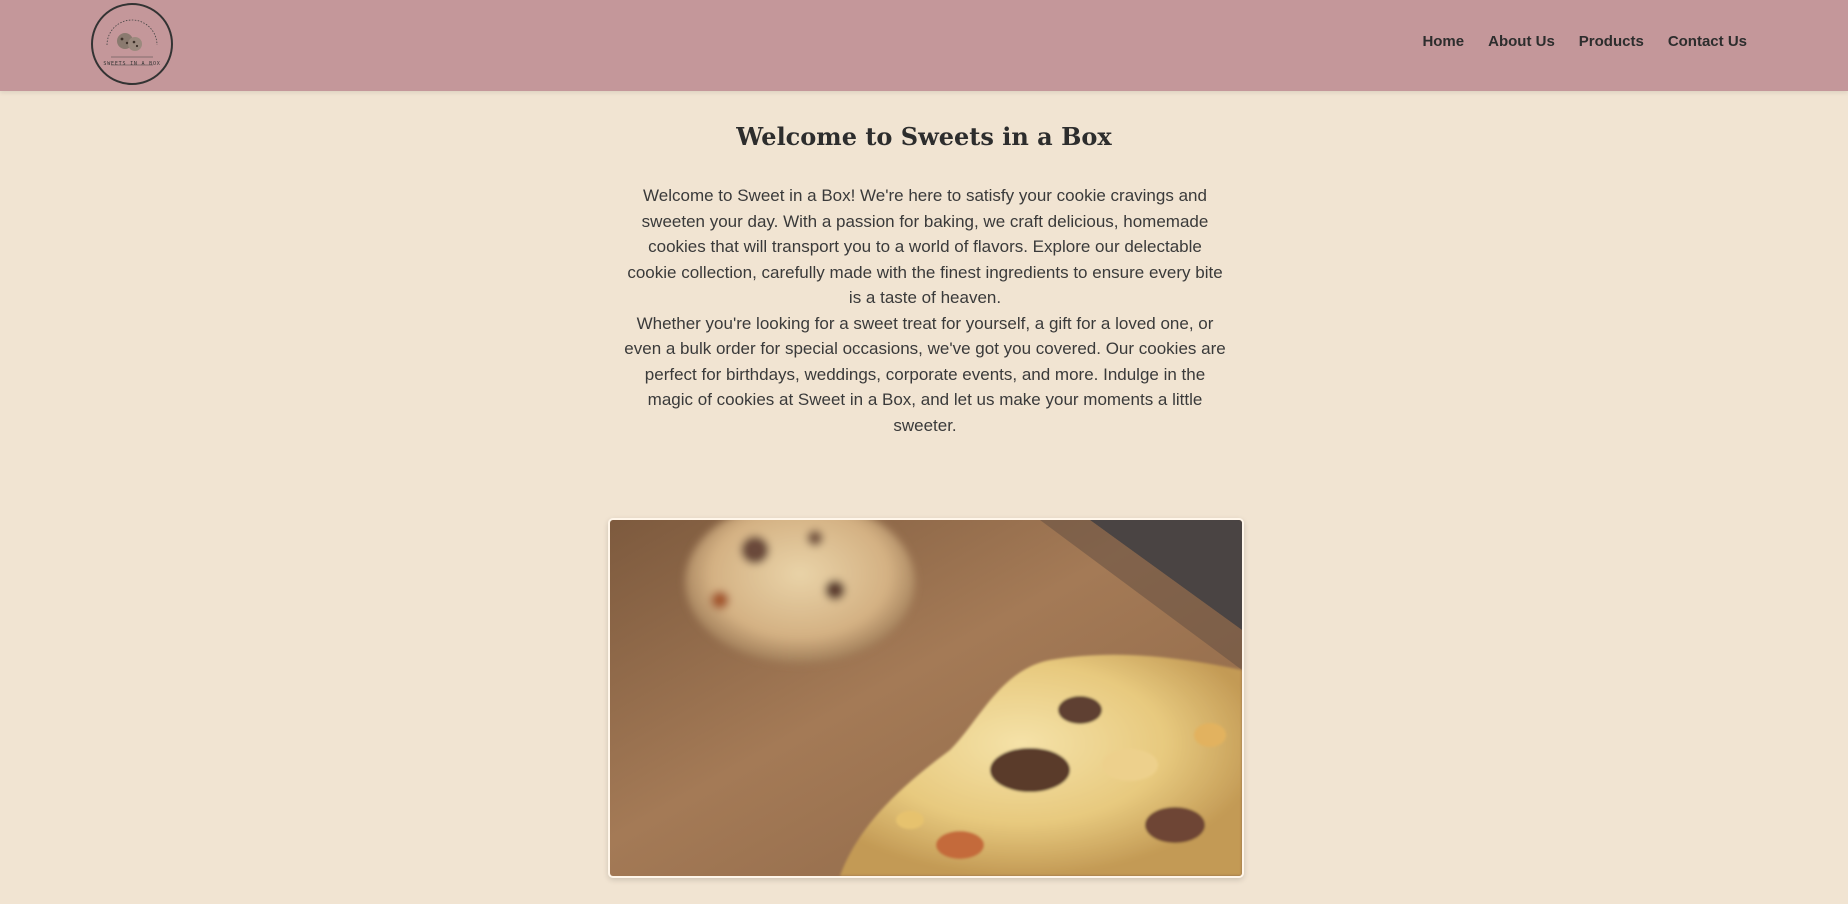 The height and width of the screenshot is (904, 1848). What do you see at coordinates (132, 64) in the screenshot?
I see `logo-text: SWEETS IN A BOX` at bounding box center [132, 64].